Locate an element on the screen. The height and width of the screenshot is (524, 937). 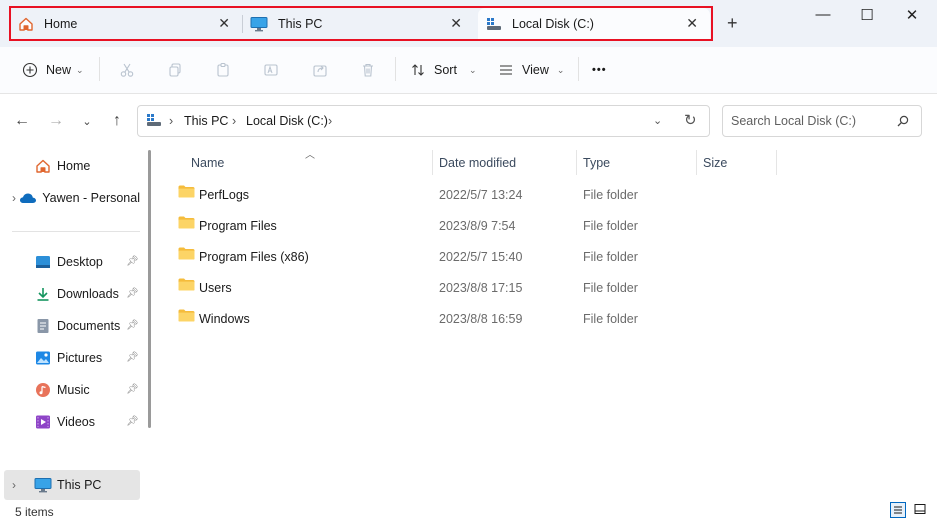
sidebar-item-desktop: Desktop is located at coordinates (70, 262).